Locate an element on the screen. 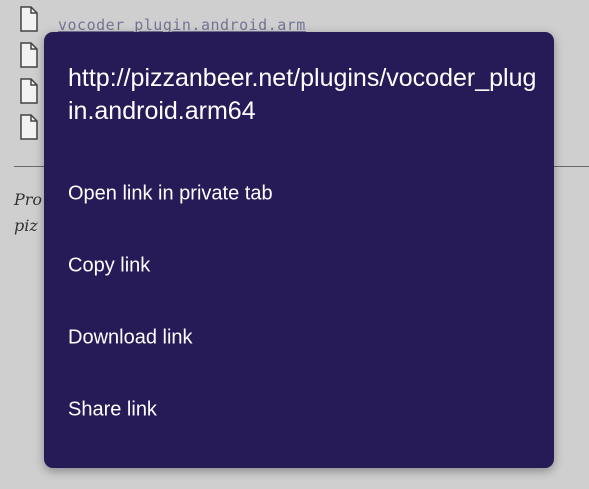 This screenshot has width=589, height=489. menu-item-label: Download link is located at coordinates (130, 337).